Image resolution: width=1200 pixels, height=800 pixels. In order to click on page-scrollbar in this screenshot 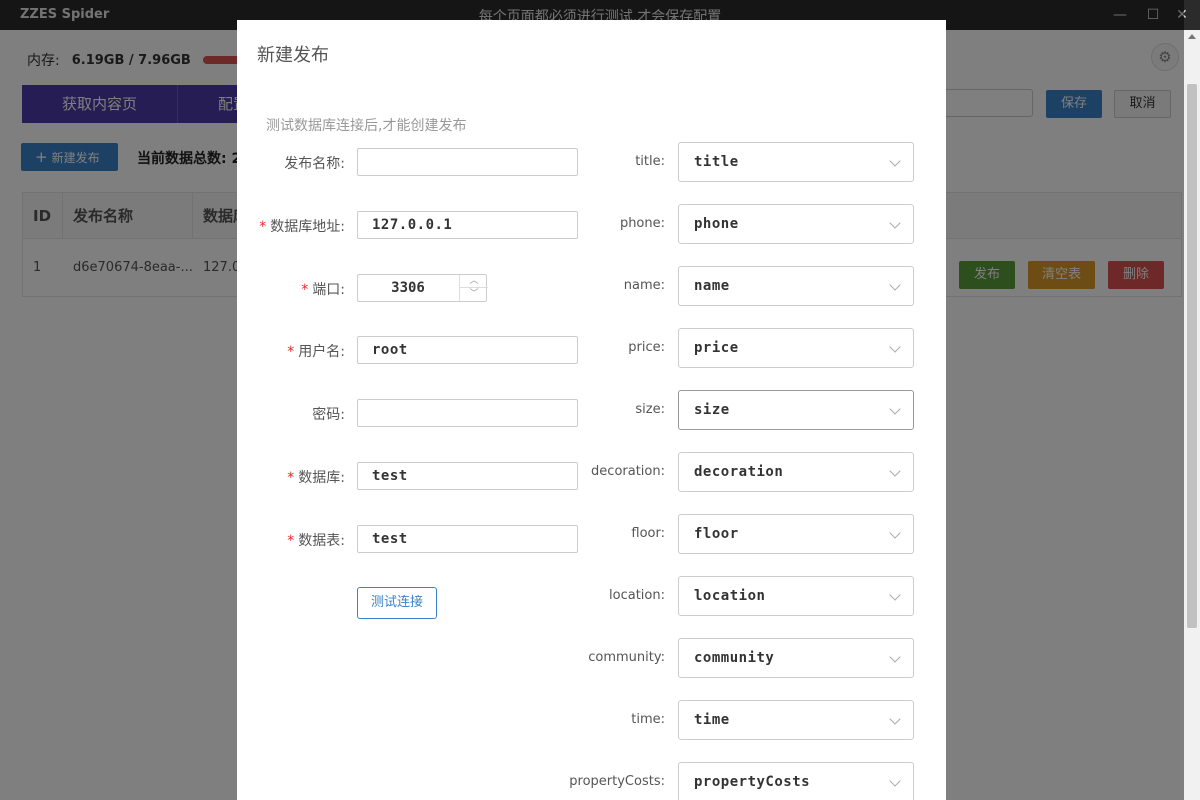, I will do `click(1192, 415)`.